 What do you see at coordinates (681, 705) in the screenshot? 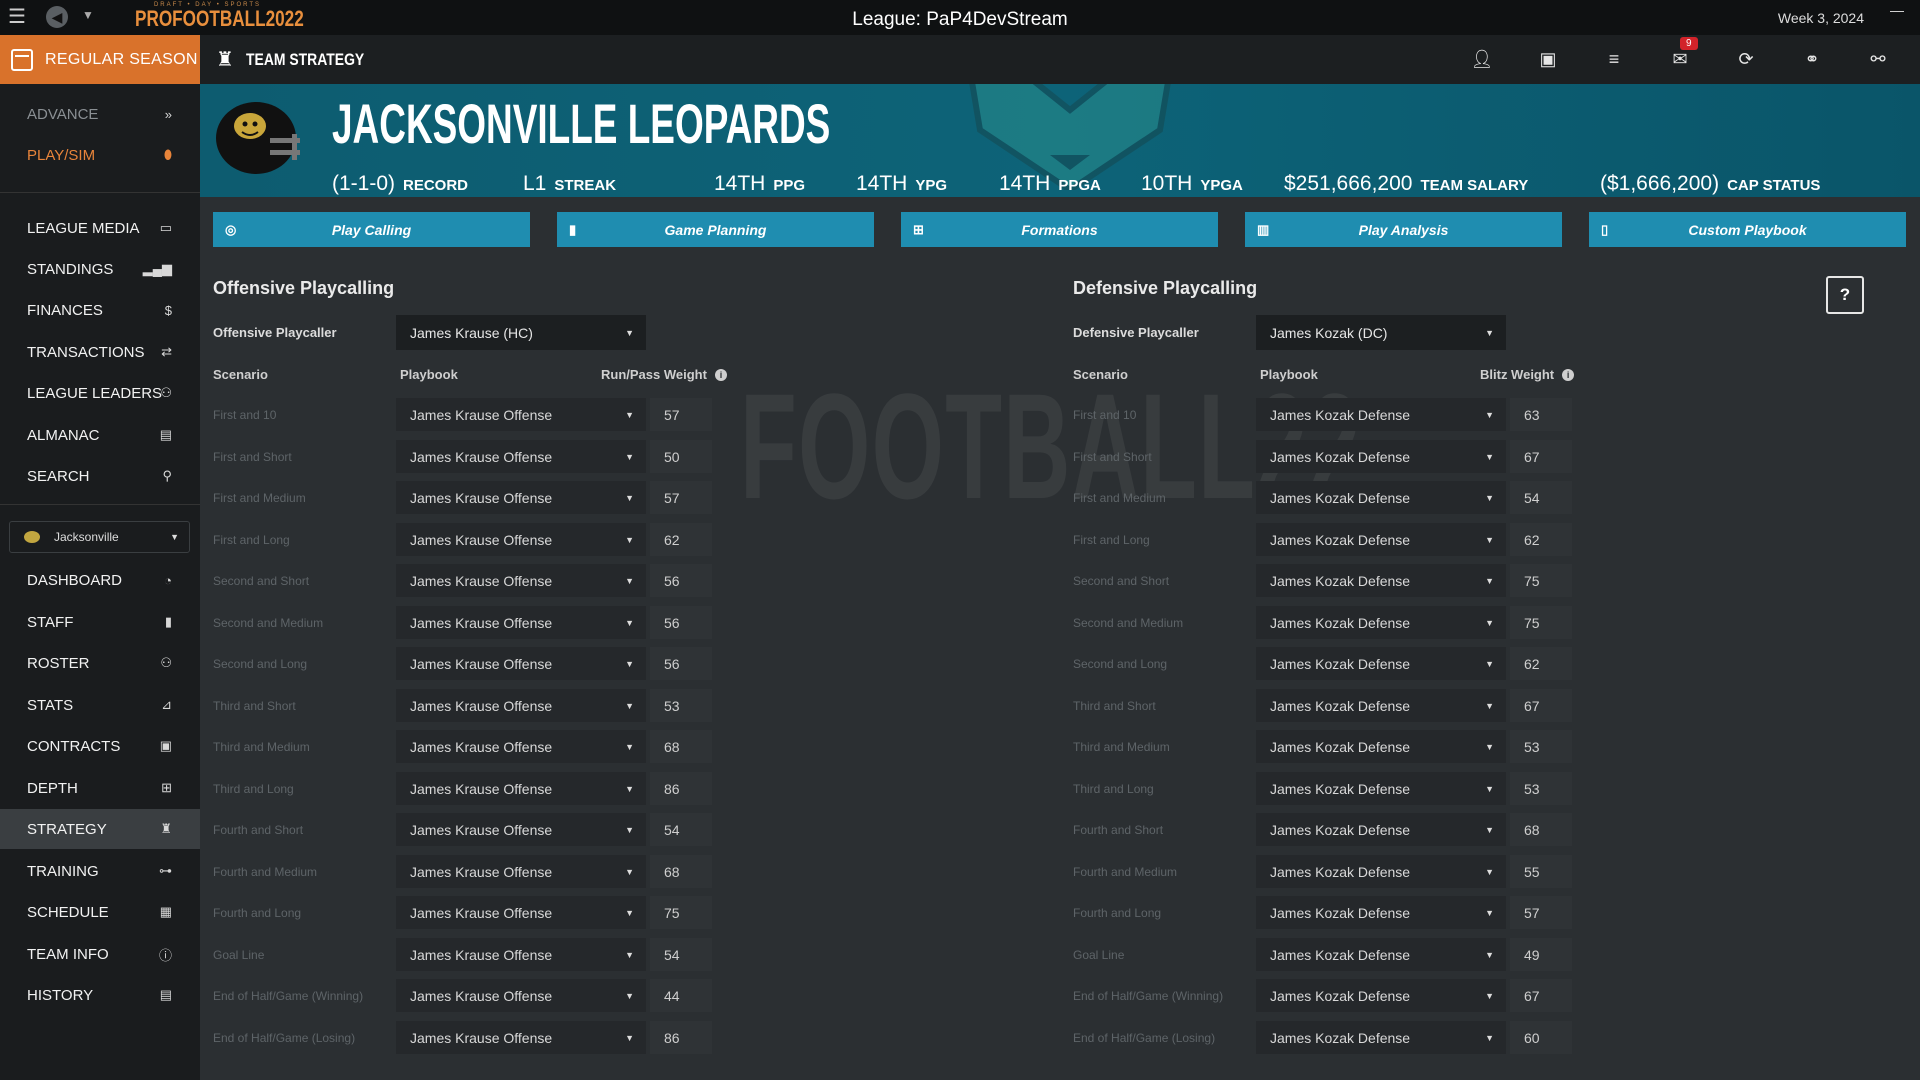
I see `run-pass-weight-input: 53` at bounding box center [681, 705].